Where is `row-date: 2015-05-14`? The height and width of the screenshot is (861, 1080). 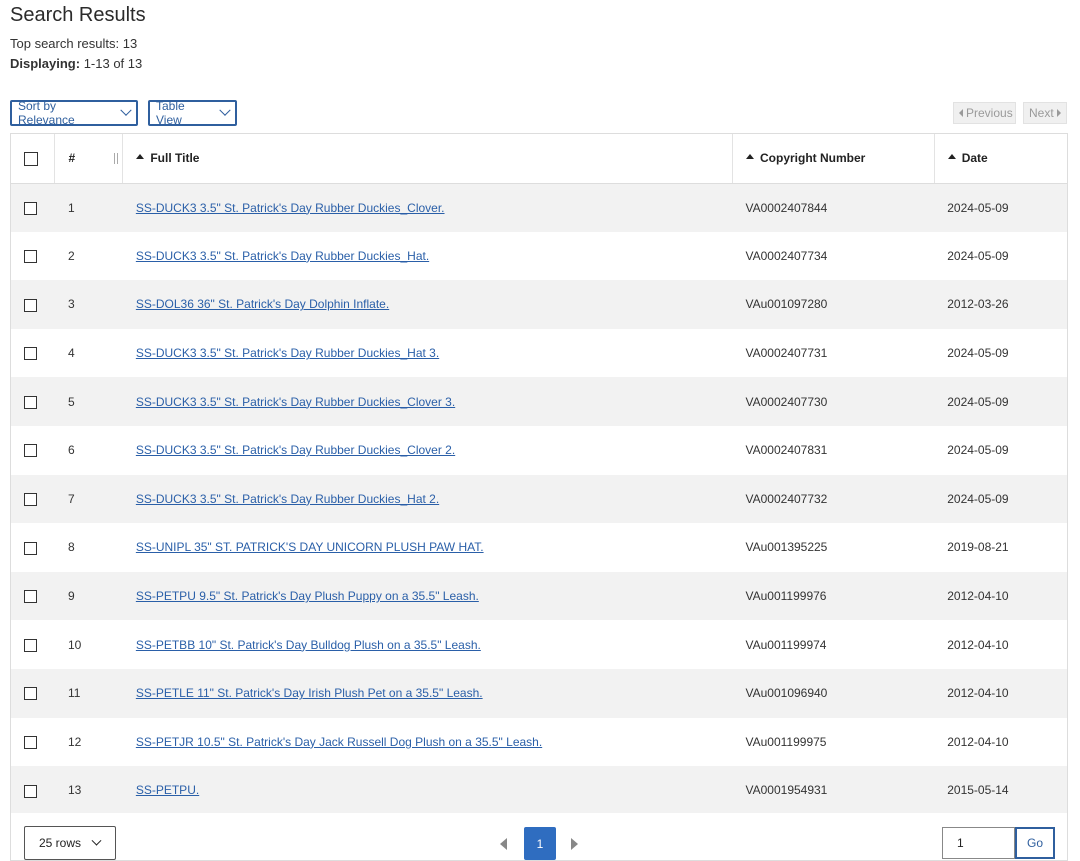 row-date: 2015-05-14 is located at coordinates (1000, 790).